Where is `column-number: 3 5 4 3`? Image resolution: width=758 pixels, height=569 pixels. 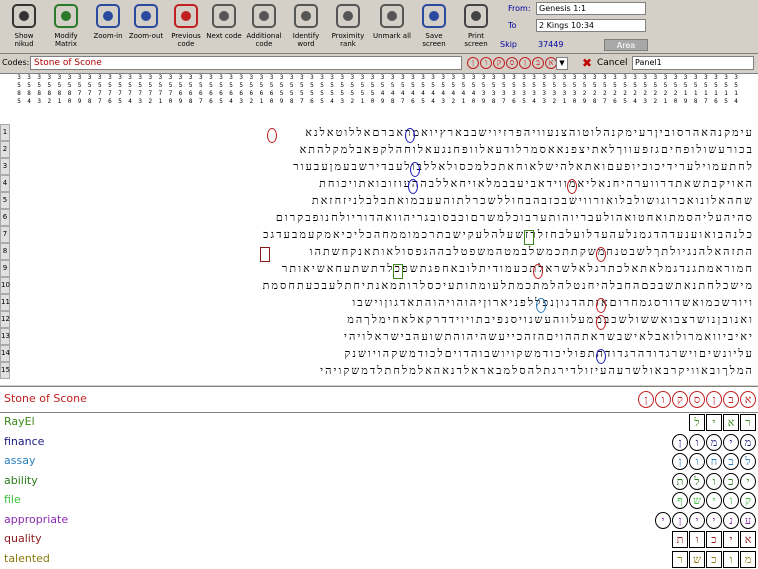
column-number: 3 5 4 3 is located at coordinates (443, 89).